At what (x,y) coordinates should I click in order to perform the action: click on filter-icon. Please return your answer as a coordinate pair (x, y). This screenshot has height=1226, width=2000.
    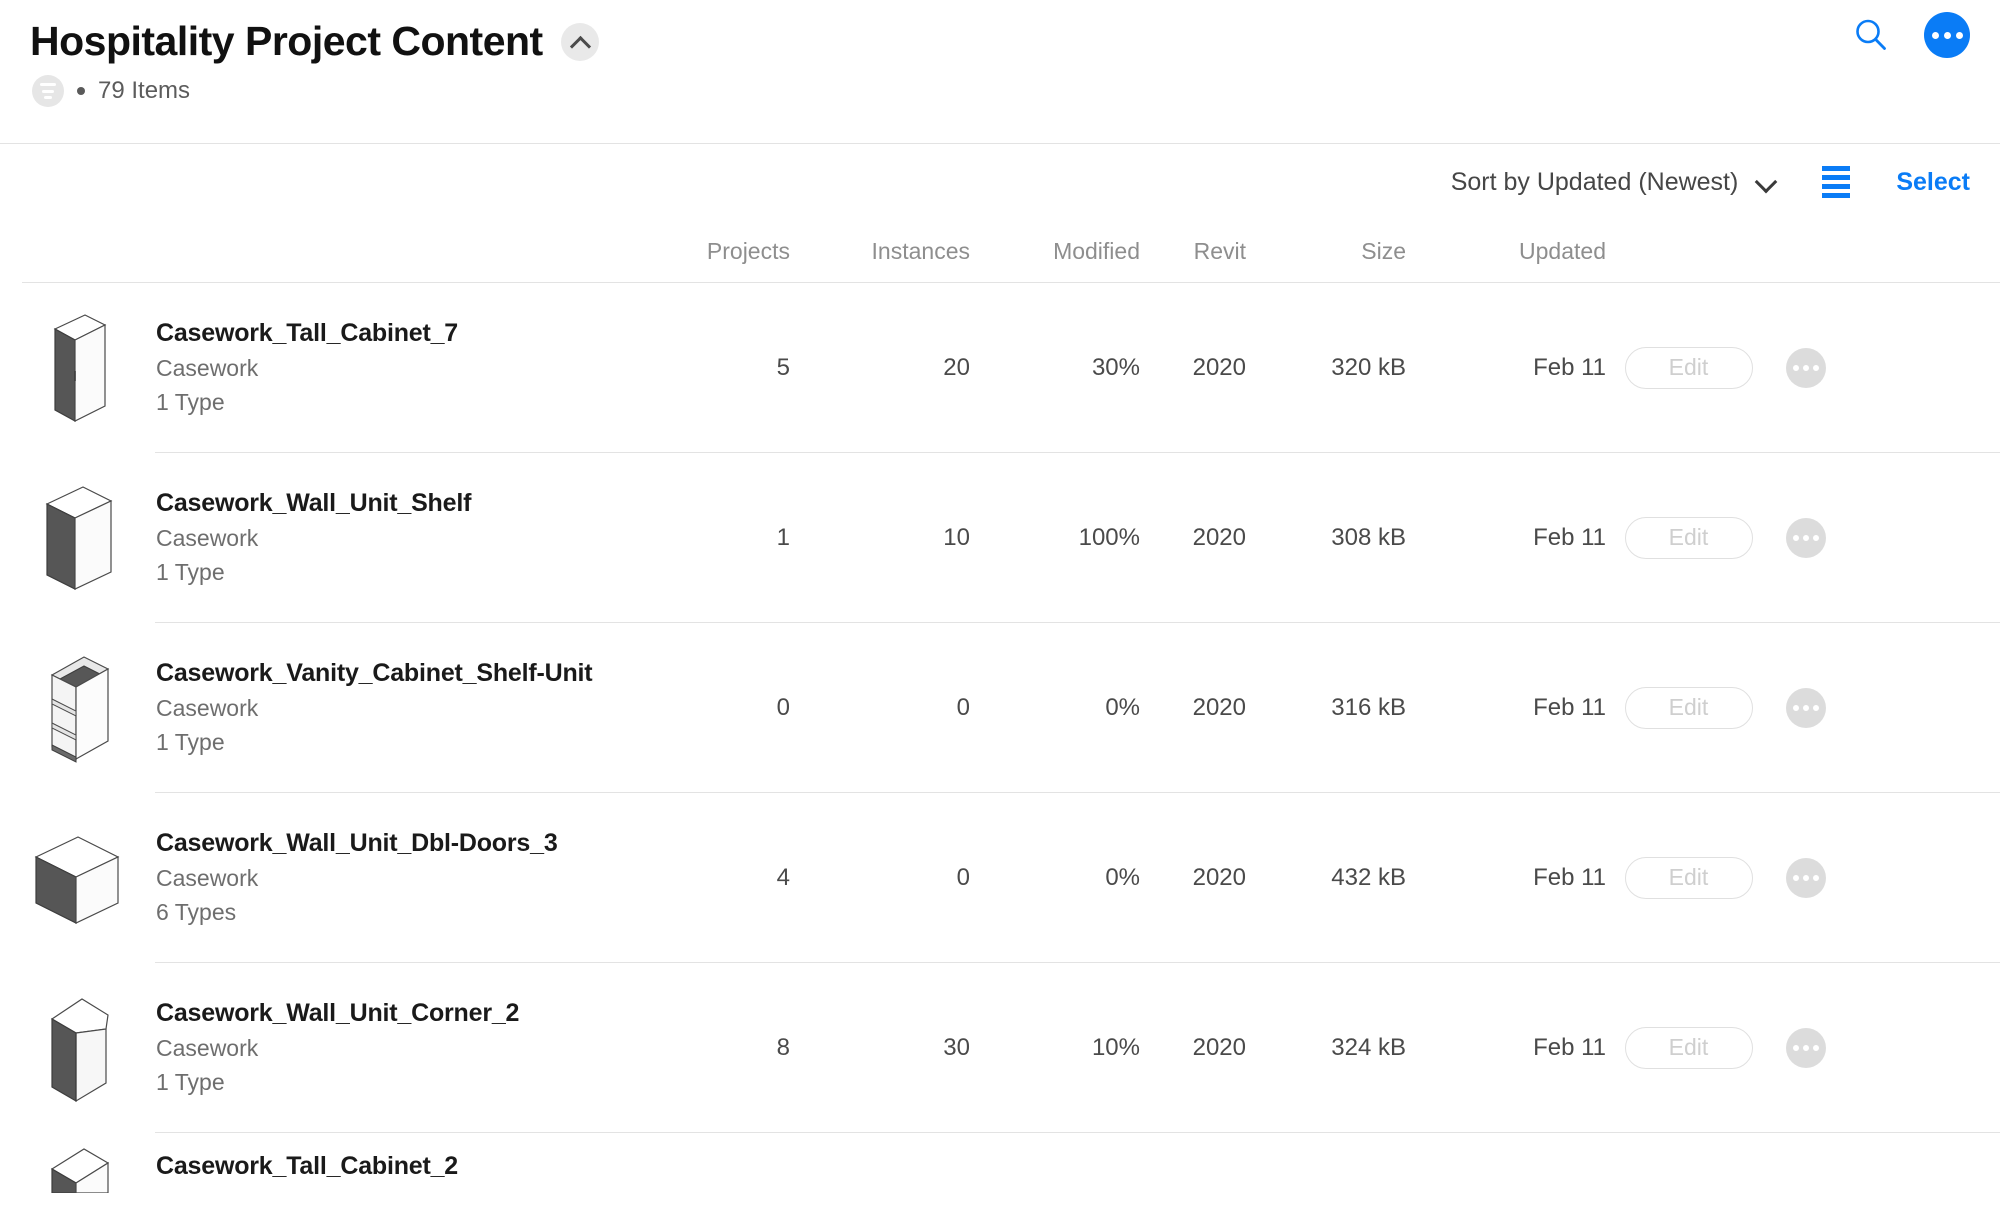
    Looking at the image, I should click on (48, 91).